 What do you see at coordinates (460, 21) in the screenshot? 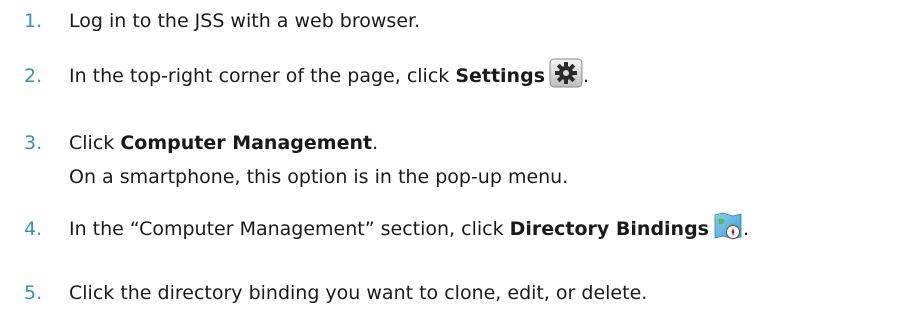
I see `step-1: 1. Log in to the JSS with a web browser.` at bounding box center [460, 21].